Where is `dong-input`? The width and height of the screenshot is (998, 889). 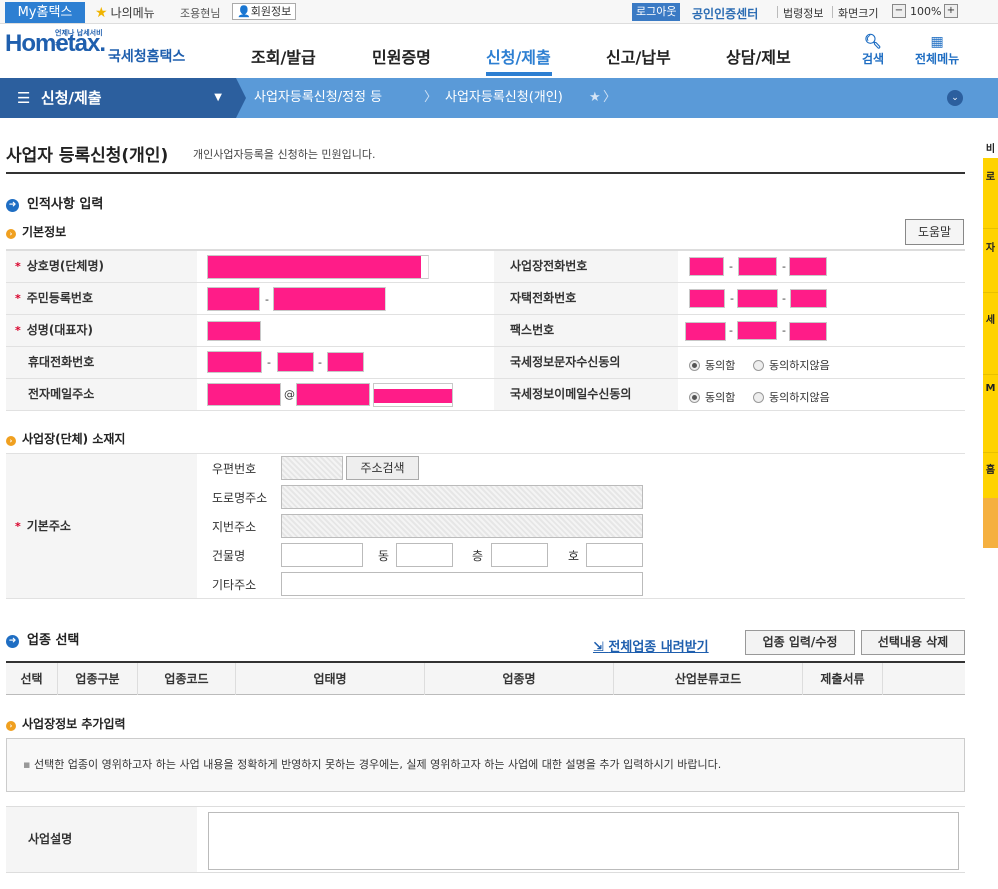 dong-input is located at coordinates (424, 555).